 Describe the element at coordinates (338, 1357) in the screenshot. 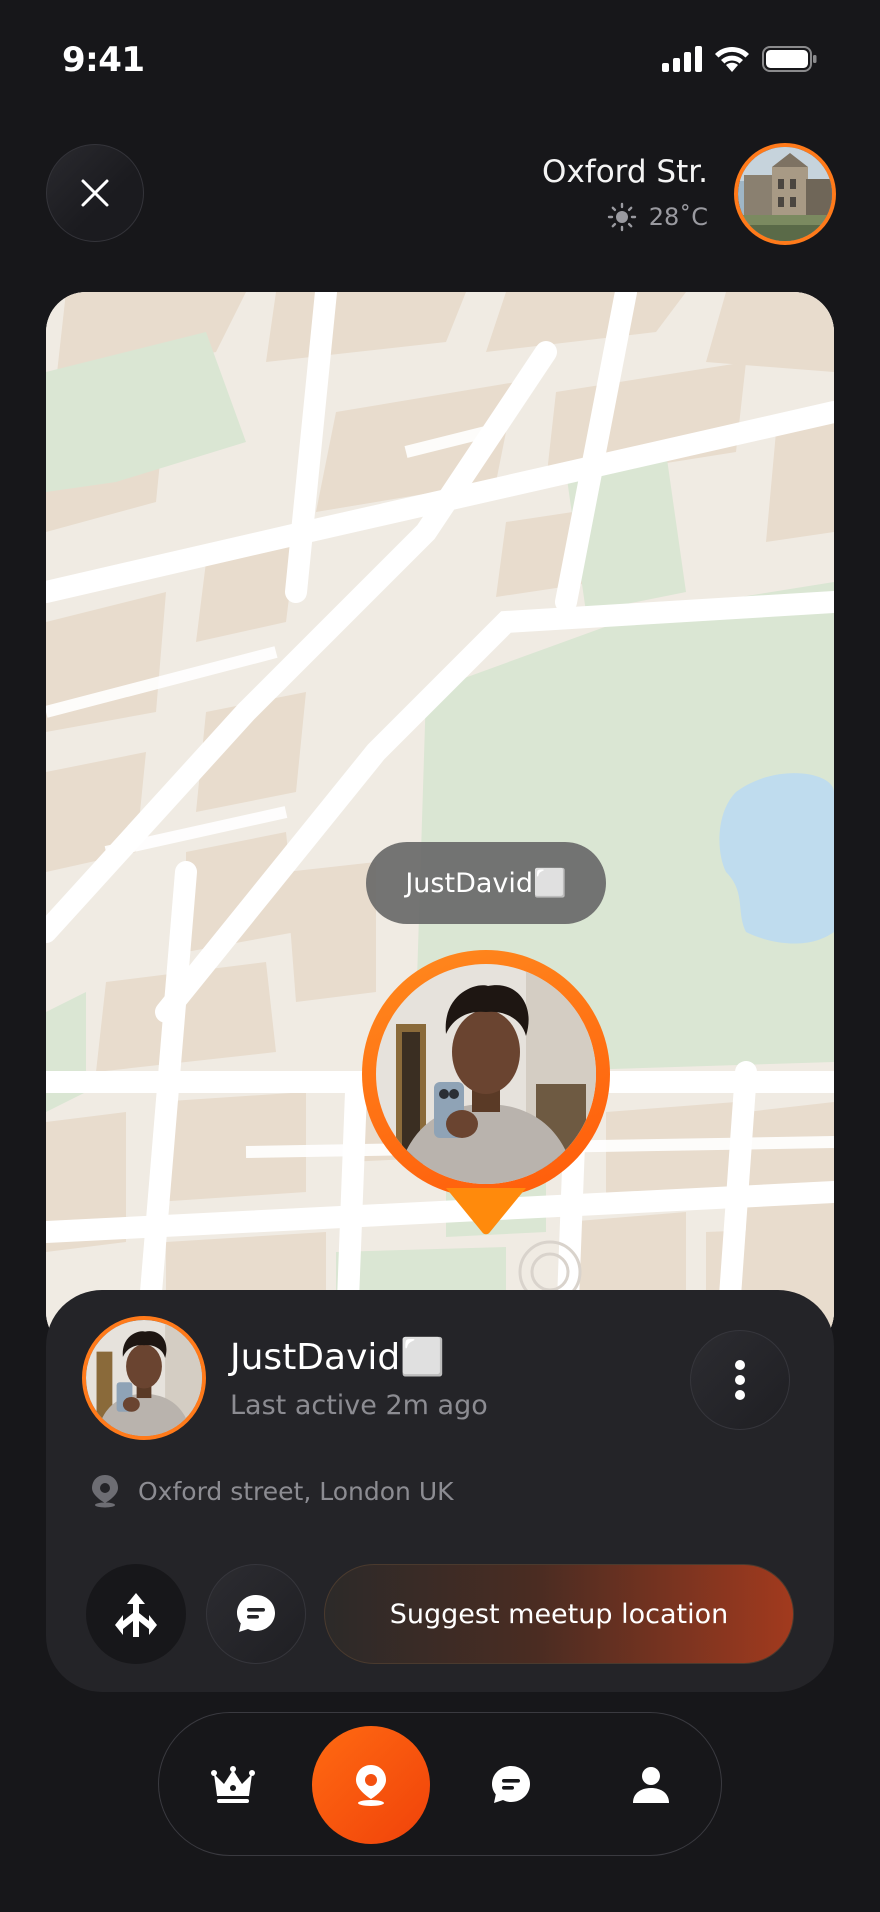

I see `user-name: JustDavid⬜` at that location.